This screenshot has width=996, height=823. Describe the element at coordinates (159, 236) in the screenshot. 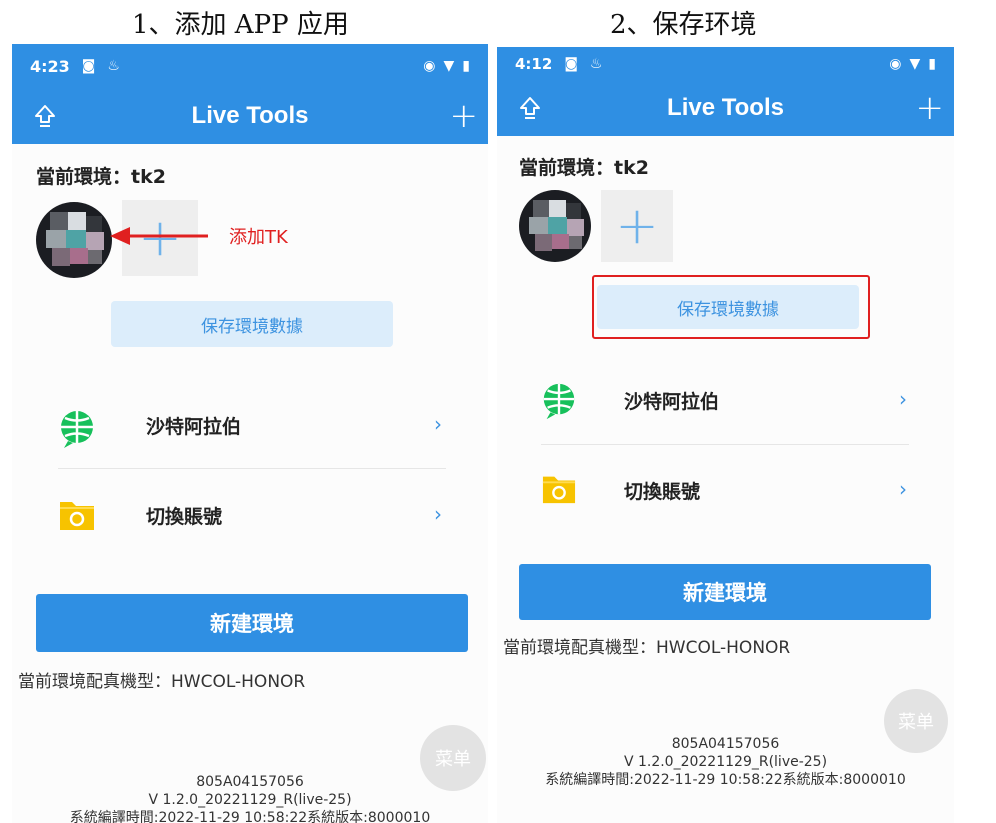

I see `annotation-arrow-icon` at that location.